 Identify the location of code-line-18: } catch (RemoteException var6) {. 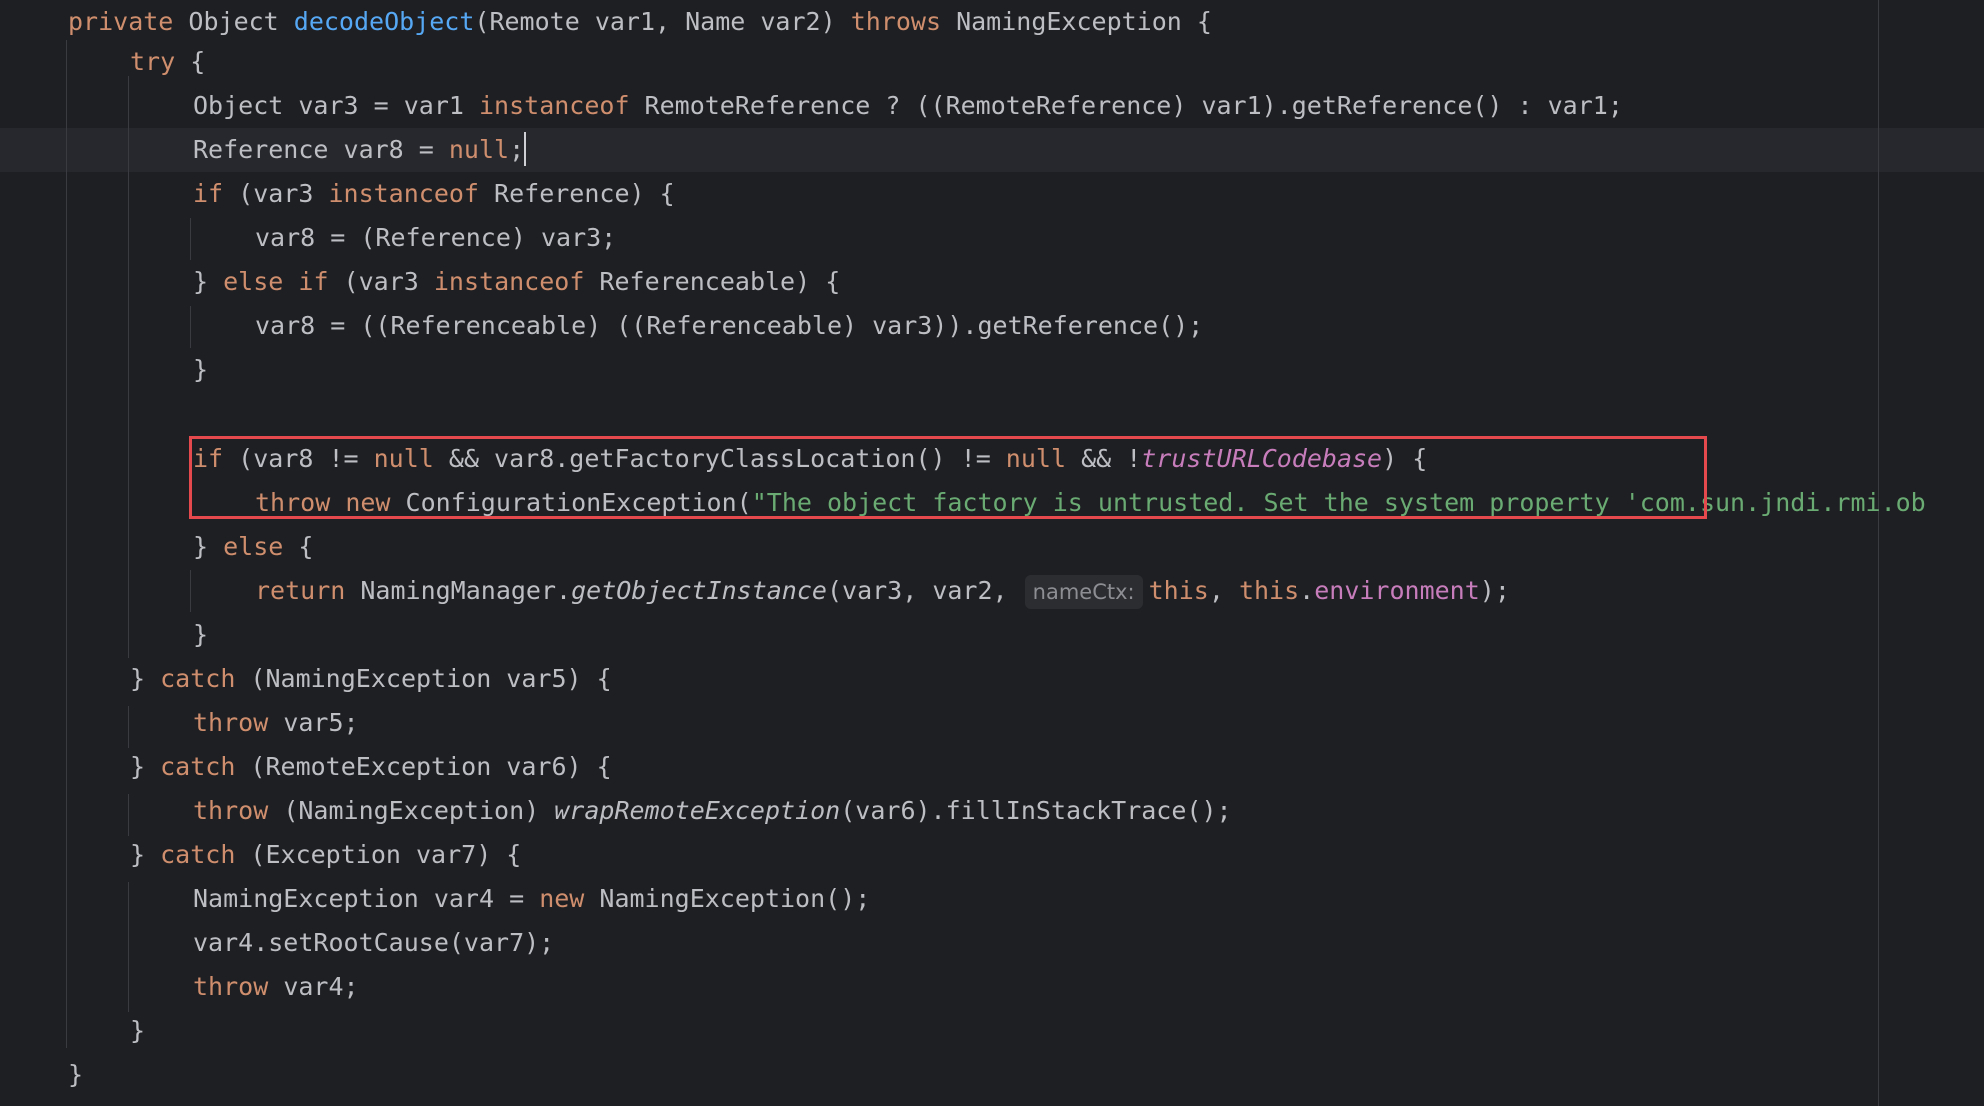
(371, 767).